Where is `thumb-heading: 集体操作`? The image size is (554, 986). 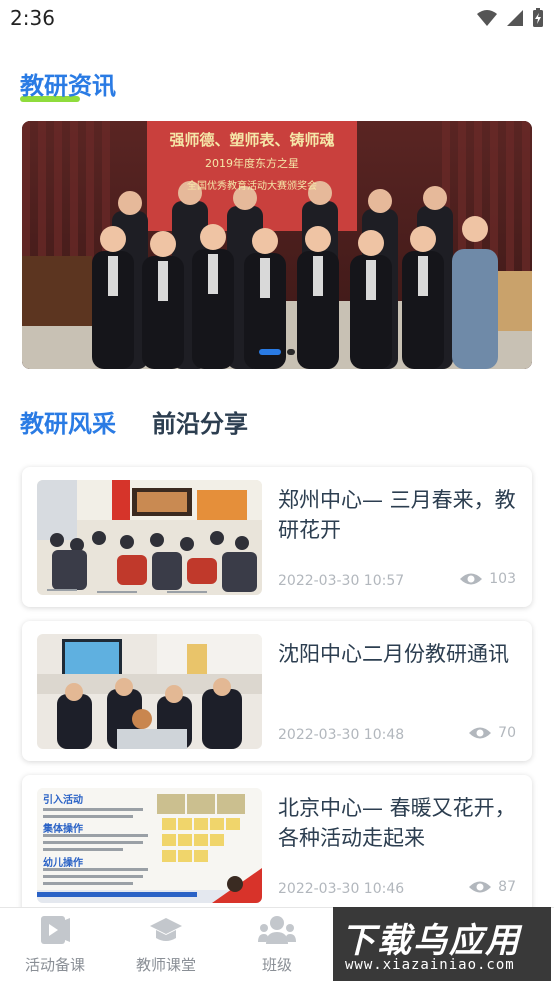 thumb-heading: 集体操作 is located at coordinates (63, 829).